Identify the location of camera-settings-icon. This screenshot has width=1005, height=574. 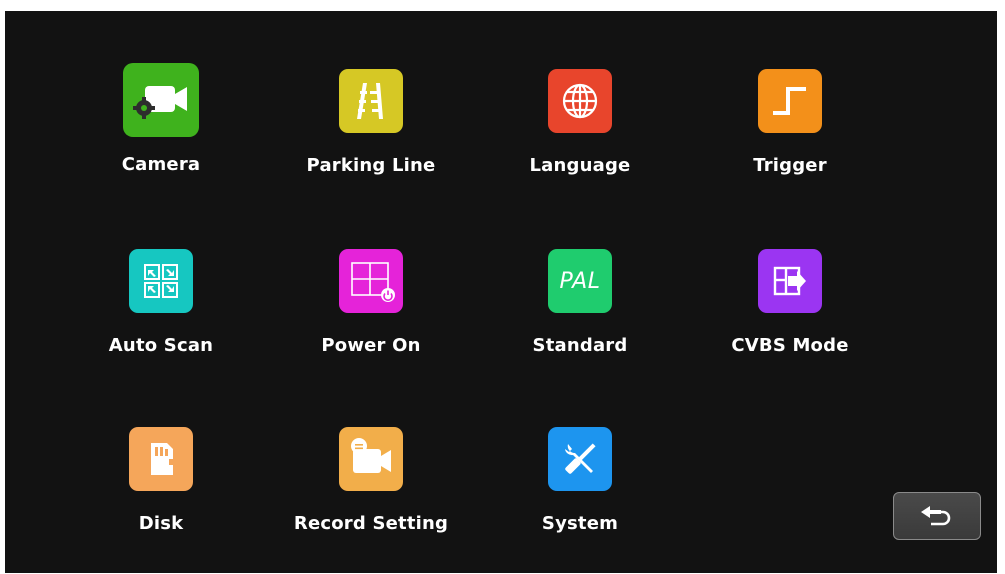
(161, 100).